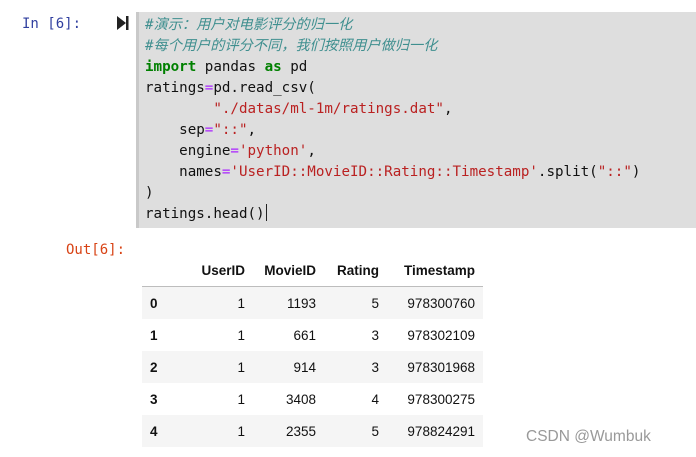  I want to click on index-header, so click(158, 271).